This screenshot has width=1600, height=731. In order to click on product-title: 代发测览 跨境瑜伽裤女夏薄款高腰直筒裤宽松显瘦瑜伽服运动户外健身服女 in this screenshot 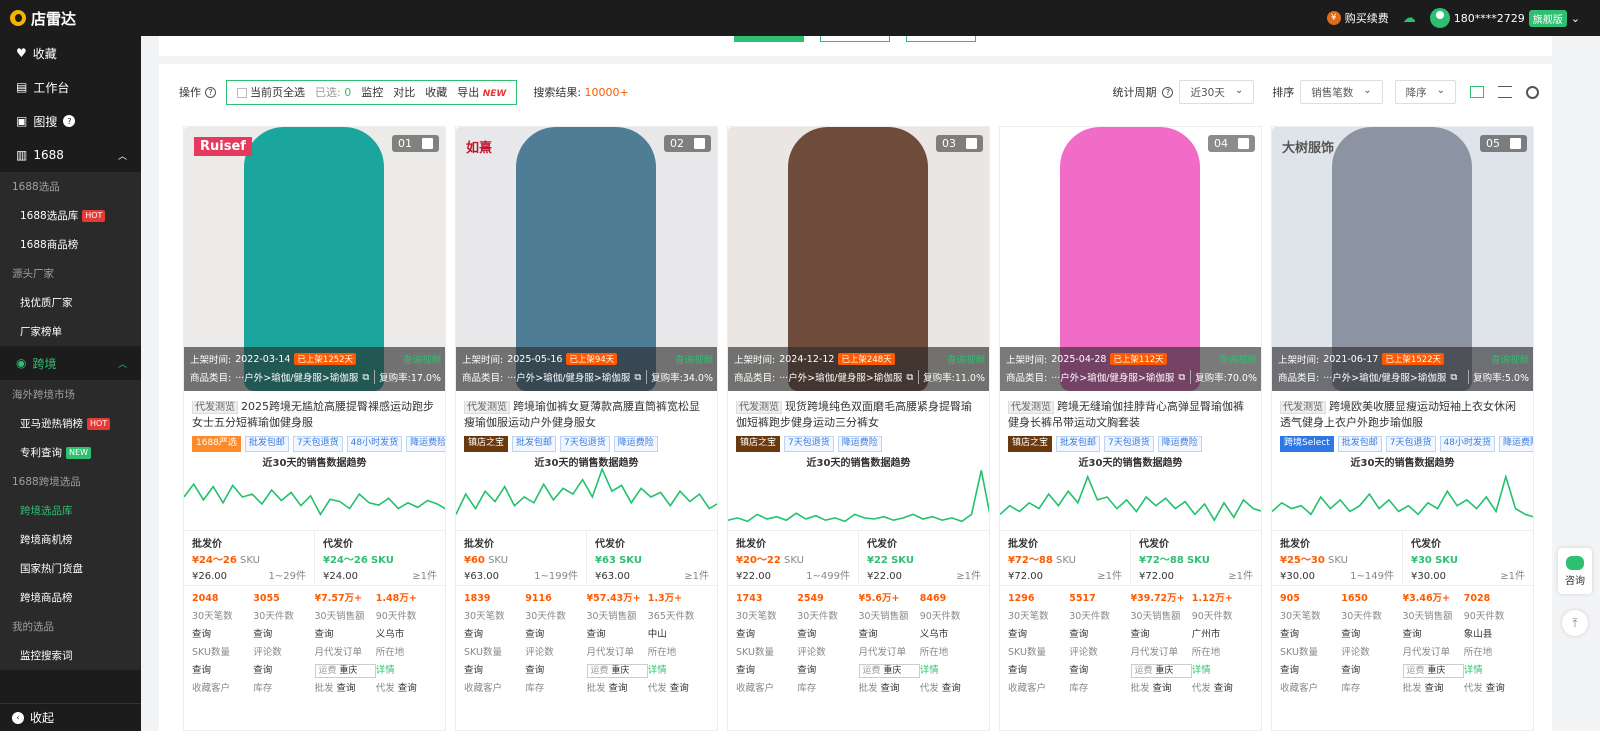, I will do `click(586, 410)`.